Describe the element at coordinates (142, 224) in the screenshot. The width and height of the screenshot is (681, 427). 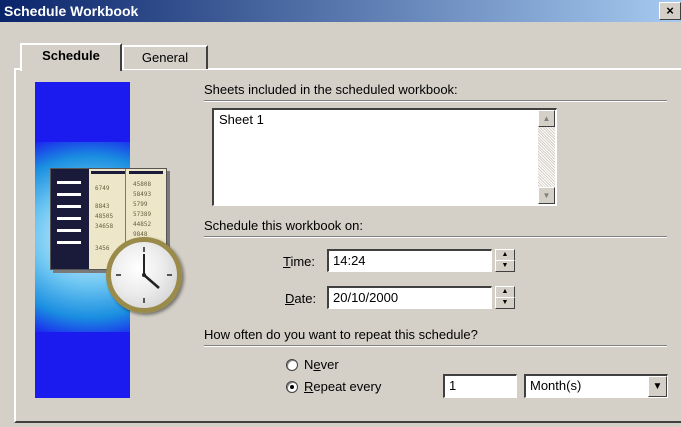
I see `calendar-number: 44852` at that location.